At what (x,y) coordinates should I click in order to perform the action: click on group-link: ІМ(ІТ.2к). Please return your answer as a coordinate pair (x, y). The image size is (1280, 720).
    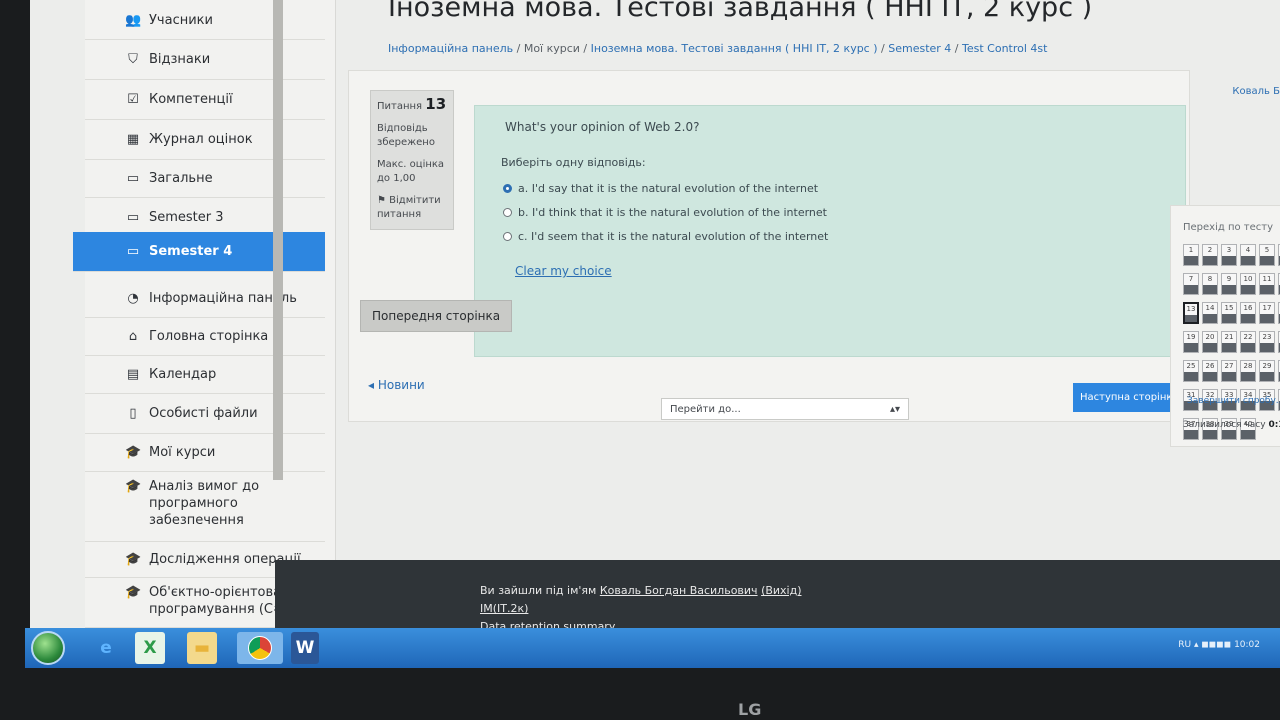
    Looking at the image, I should click on (504, 608).